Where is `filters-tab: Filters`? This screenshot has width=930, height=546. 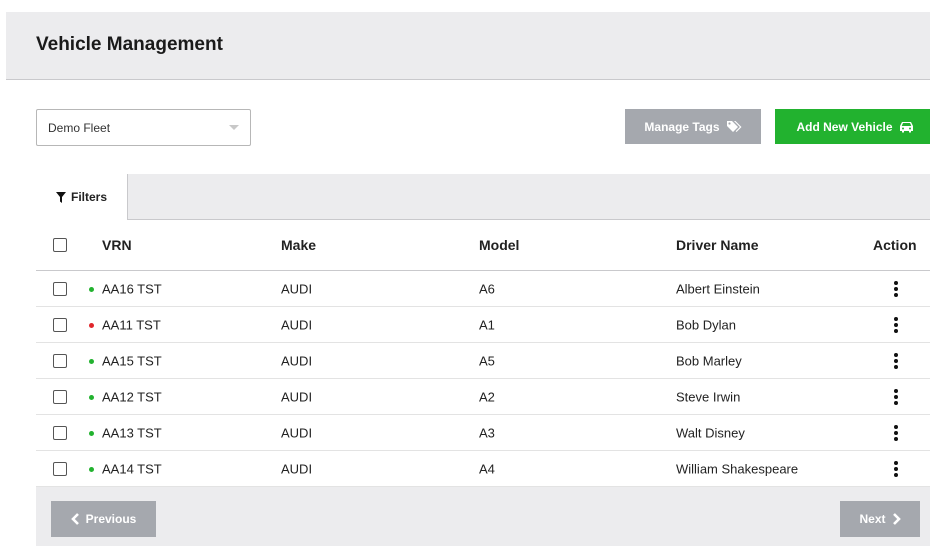
filters-tab: Filters is located at coordinates (82, 197).